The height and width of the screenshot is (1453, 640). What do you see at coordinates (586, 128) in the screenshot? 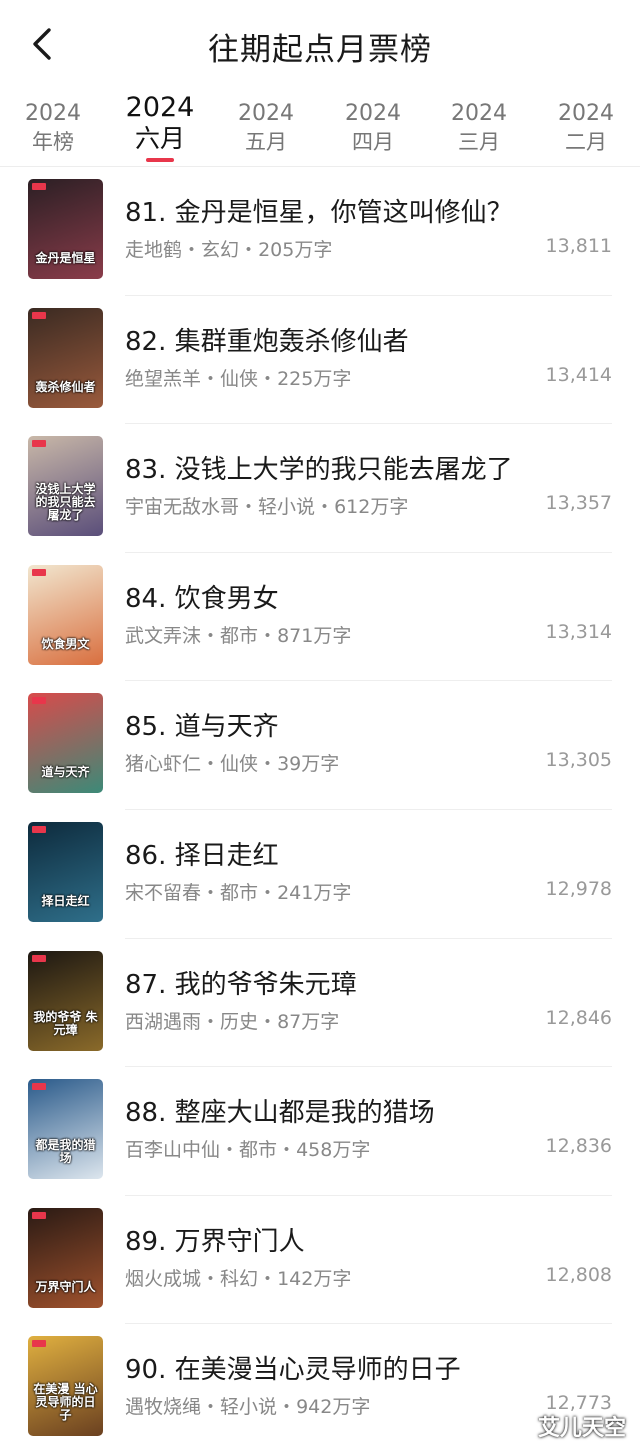
I see `tab-5: 2024 二月` at bounding box center [586, 128].